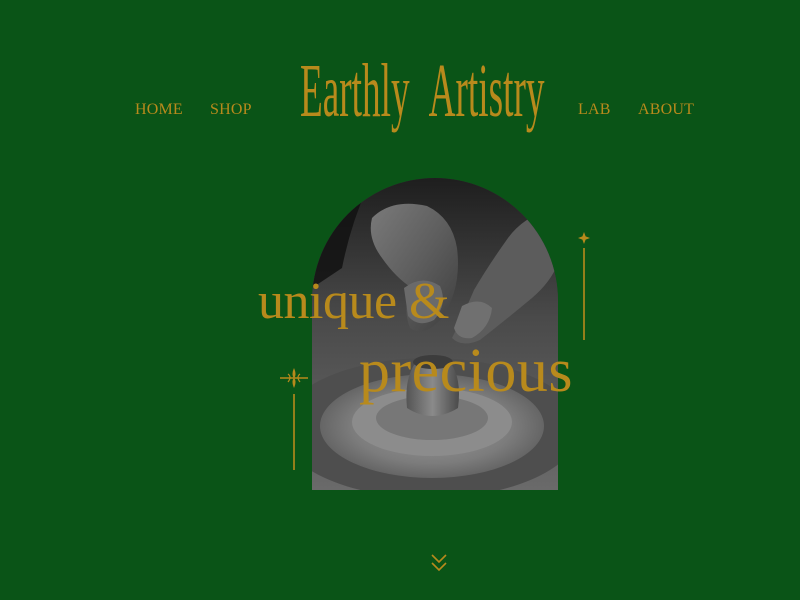 The width and height of the screenshot is (800, 600). Describe the element at coordinates (666, 110) in the screenshot. I see `nav-about-link: ABOUT` at that location.